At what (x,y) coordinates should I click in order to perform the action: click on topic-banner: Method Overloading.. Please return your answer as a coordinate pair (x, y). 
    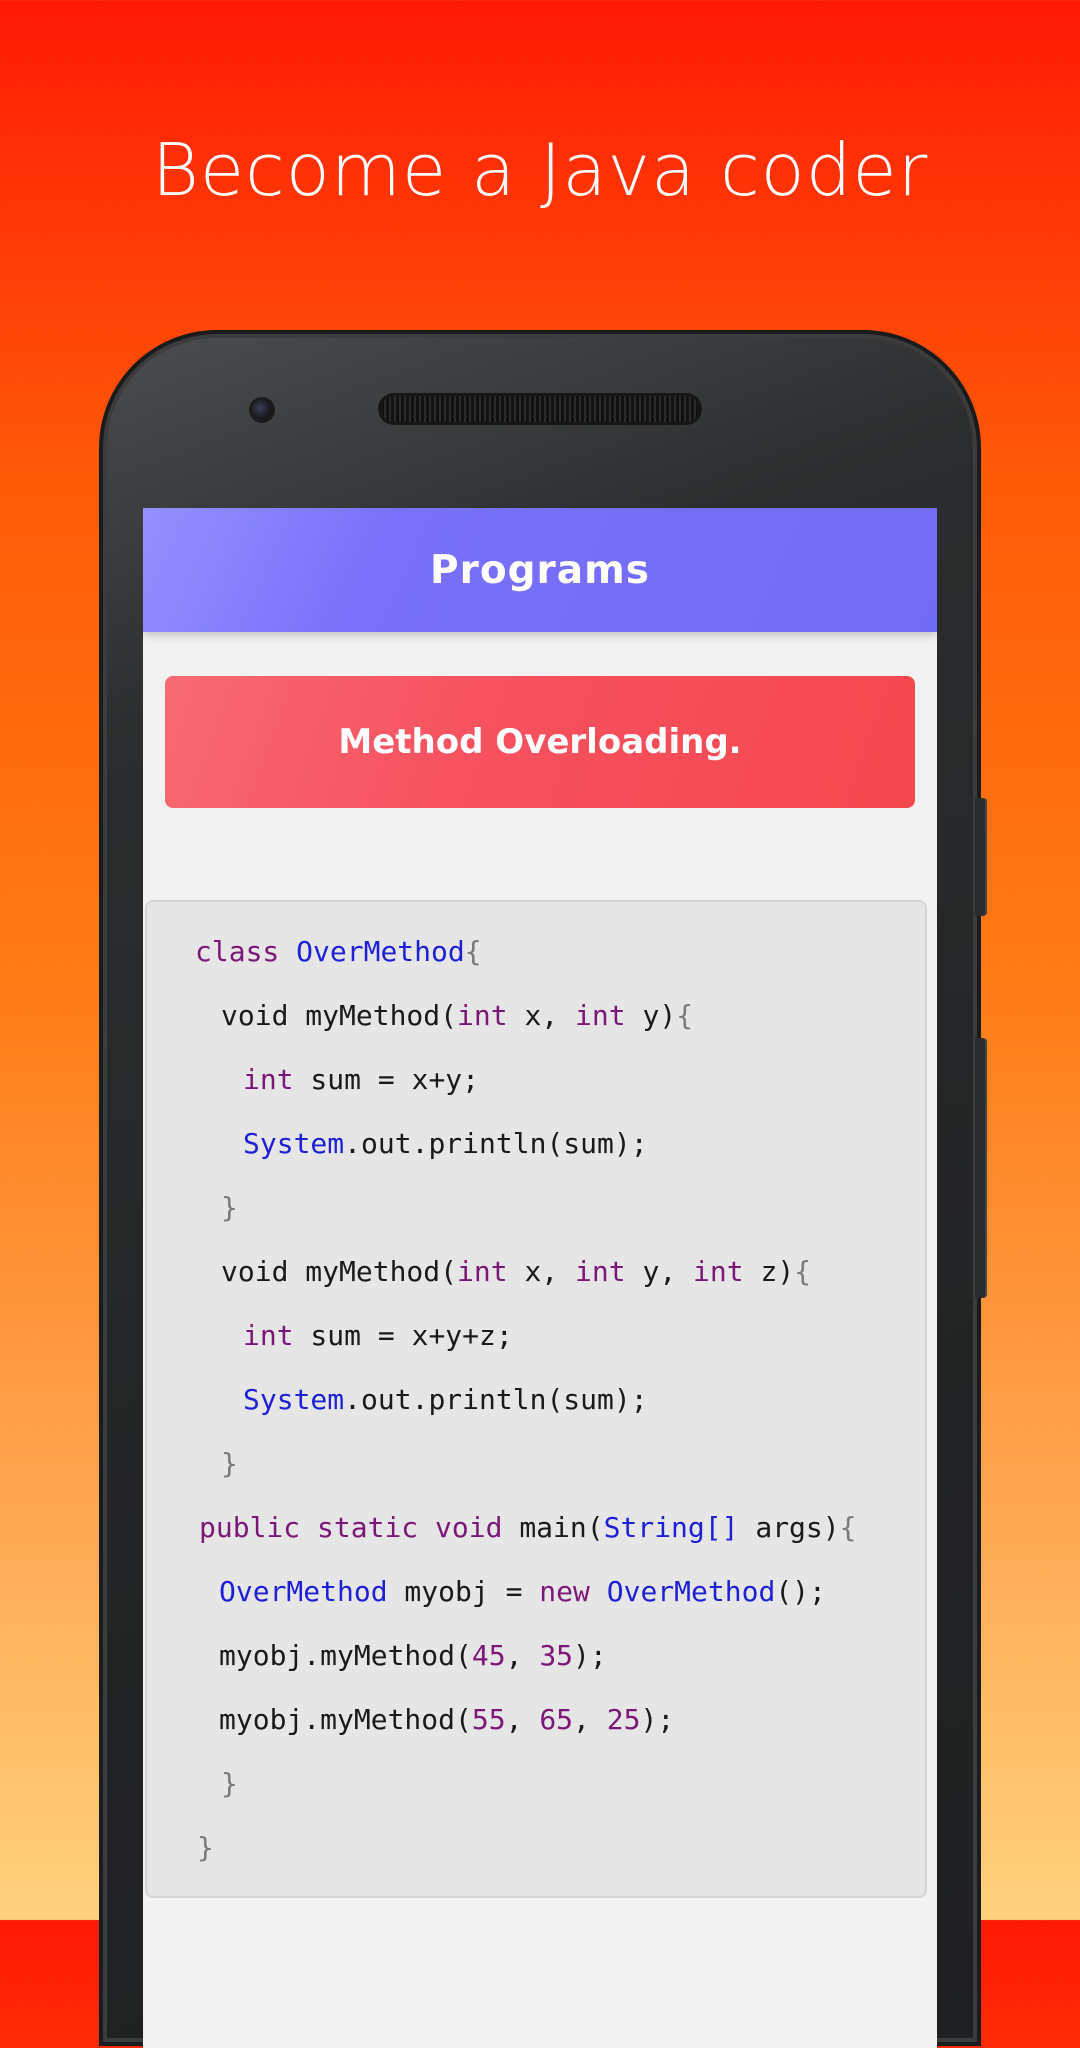
    Looking at the image, I should click on (540, 742).